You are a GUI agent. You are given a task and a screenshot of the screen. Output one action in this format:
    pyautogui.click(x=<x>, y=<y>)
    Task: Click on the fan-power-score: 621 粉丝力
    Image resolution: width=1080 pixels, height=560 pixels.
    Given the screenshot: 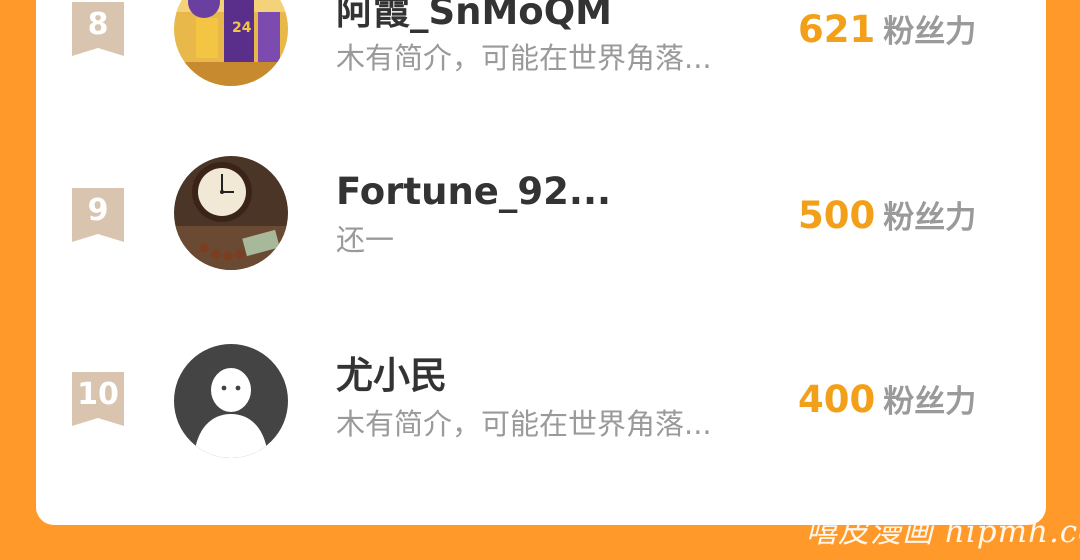 What is the action you would take?
    pyautogui.click(x=887, y=33)
    